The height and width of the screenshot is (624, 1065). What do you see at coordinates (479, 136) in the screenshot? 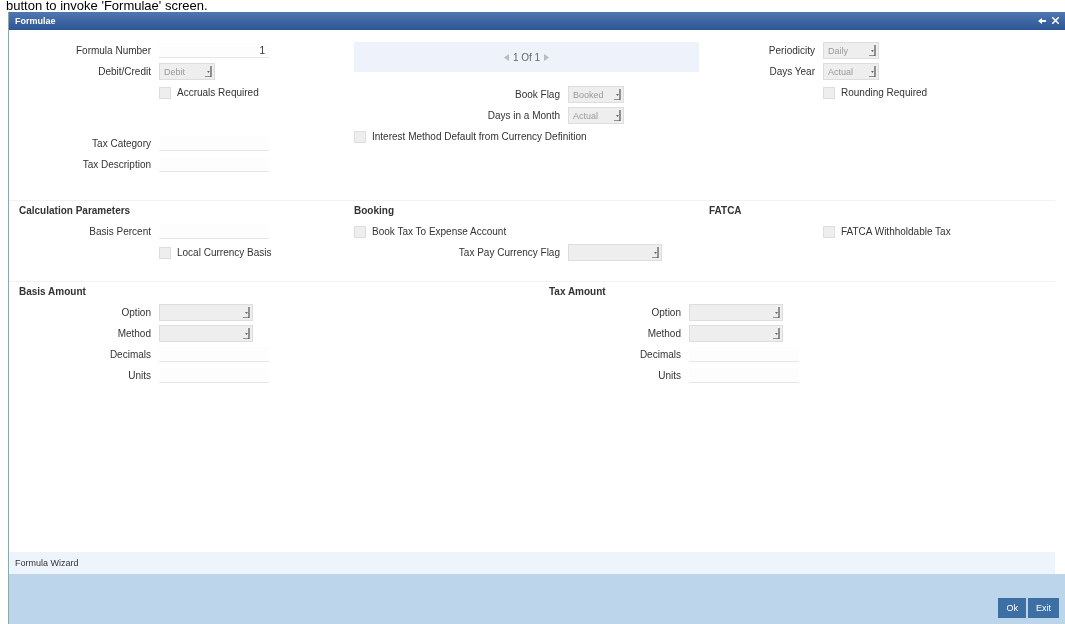
I see `checkbox-label: Interest Method Default from Currency Definition` at bounding box center [479, 136].